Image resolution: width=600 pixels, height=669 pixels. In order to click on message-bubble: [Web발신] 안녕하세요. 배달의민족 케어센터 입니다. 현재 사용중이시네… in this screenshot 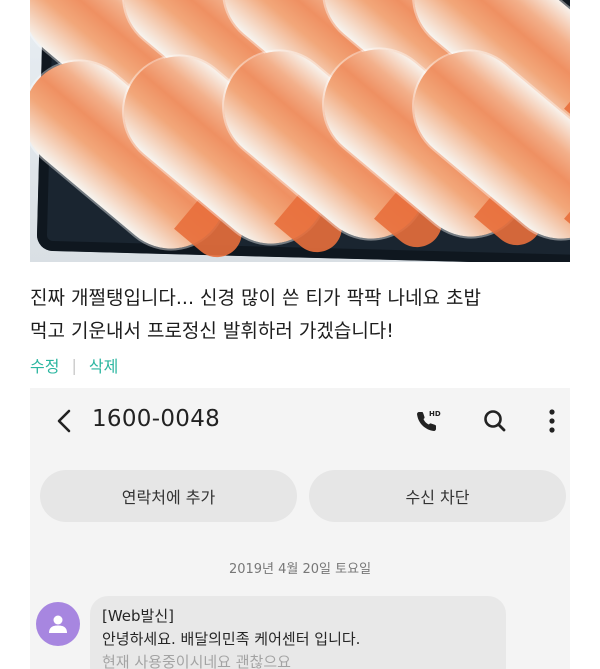, I will do `click(298, 632)`.